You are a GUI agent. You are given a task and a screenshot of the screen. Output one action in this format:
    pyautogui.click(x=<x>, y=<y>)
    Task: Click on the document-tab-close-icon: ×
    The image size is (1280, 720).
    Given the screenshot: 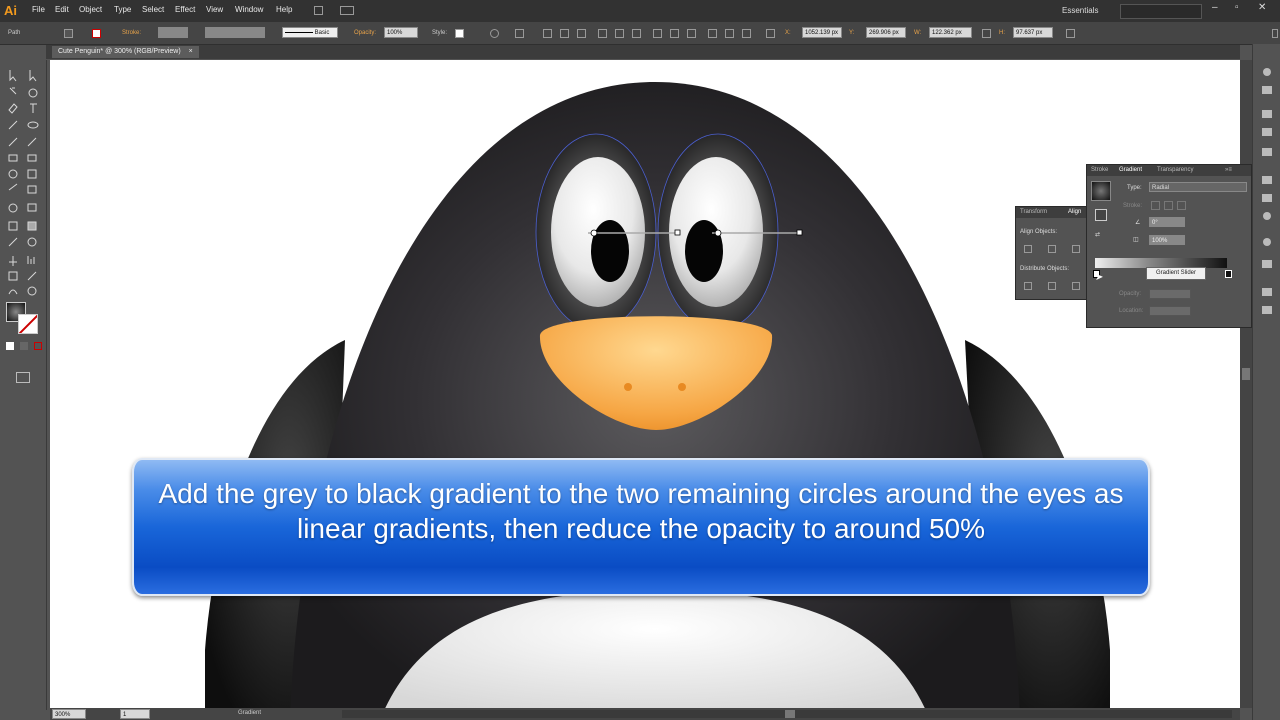 What is the action you would take?
    pyautogui.click(x=191, y=51)
    